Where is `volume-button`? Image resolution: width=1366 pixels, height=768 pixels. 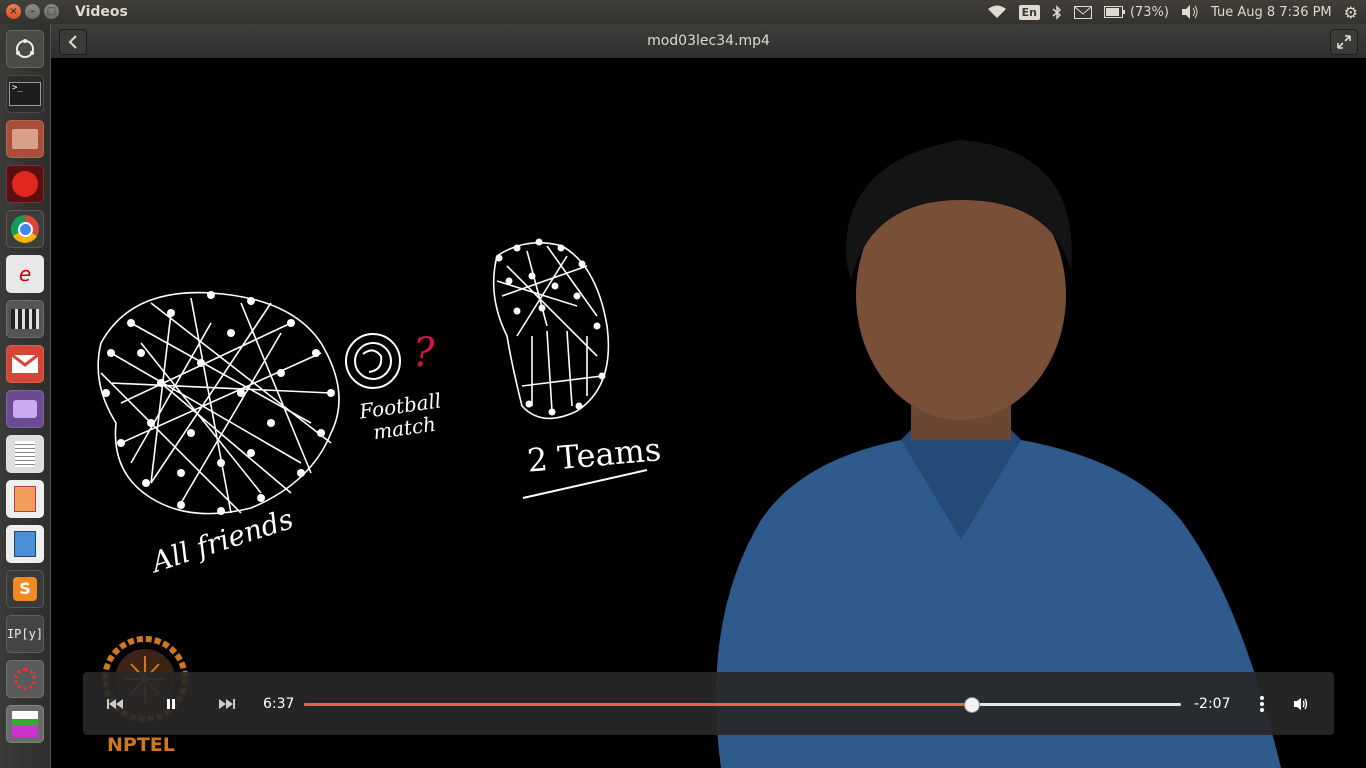
volume-button is located at coordinates (1301, 704).